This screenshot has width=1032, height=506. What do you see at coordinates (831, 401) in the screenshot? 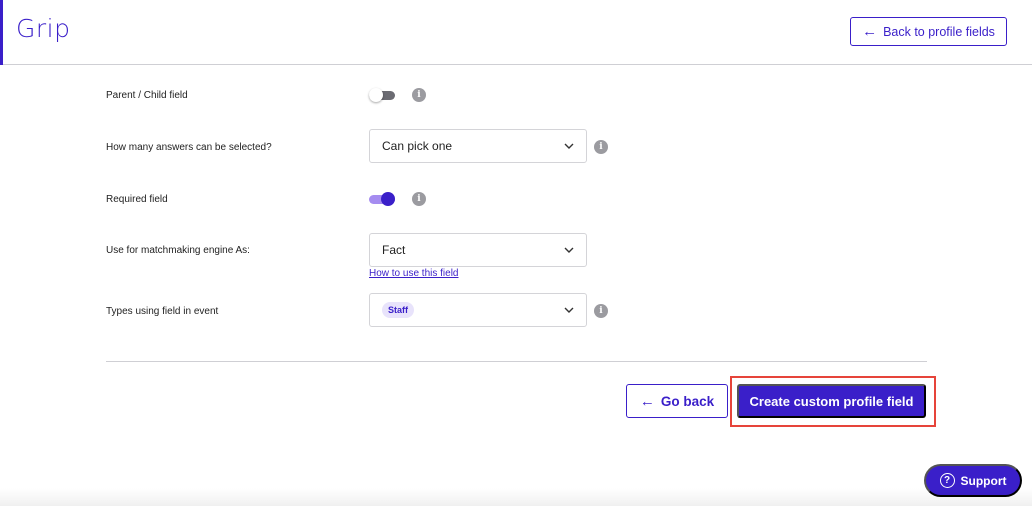
I see `create-custom-profile-field-button: Create custom profile field` at bounding box center [831, 401].